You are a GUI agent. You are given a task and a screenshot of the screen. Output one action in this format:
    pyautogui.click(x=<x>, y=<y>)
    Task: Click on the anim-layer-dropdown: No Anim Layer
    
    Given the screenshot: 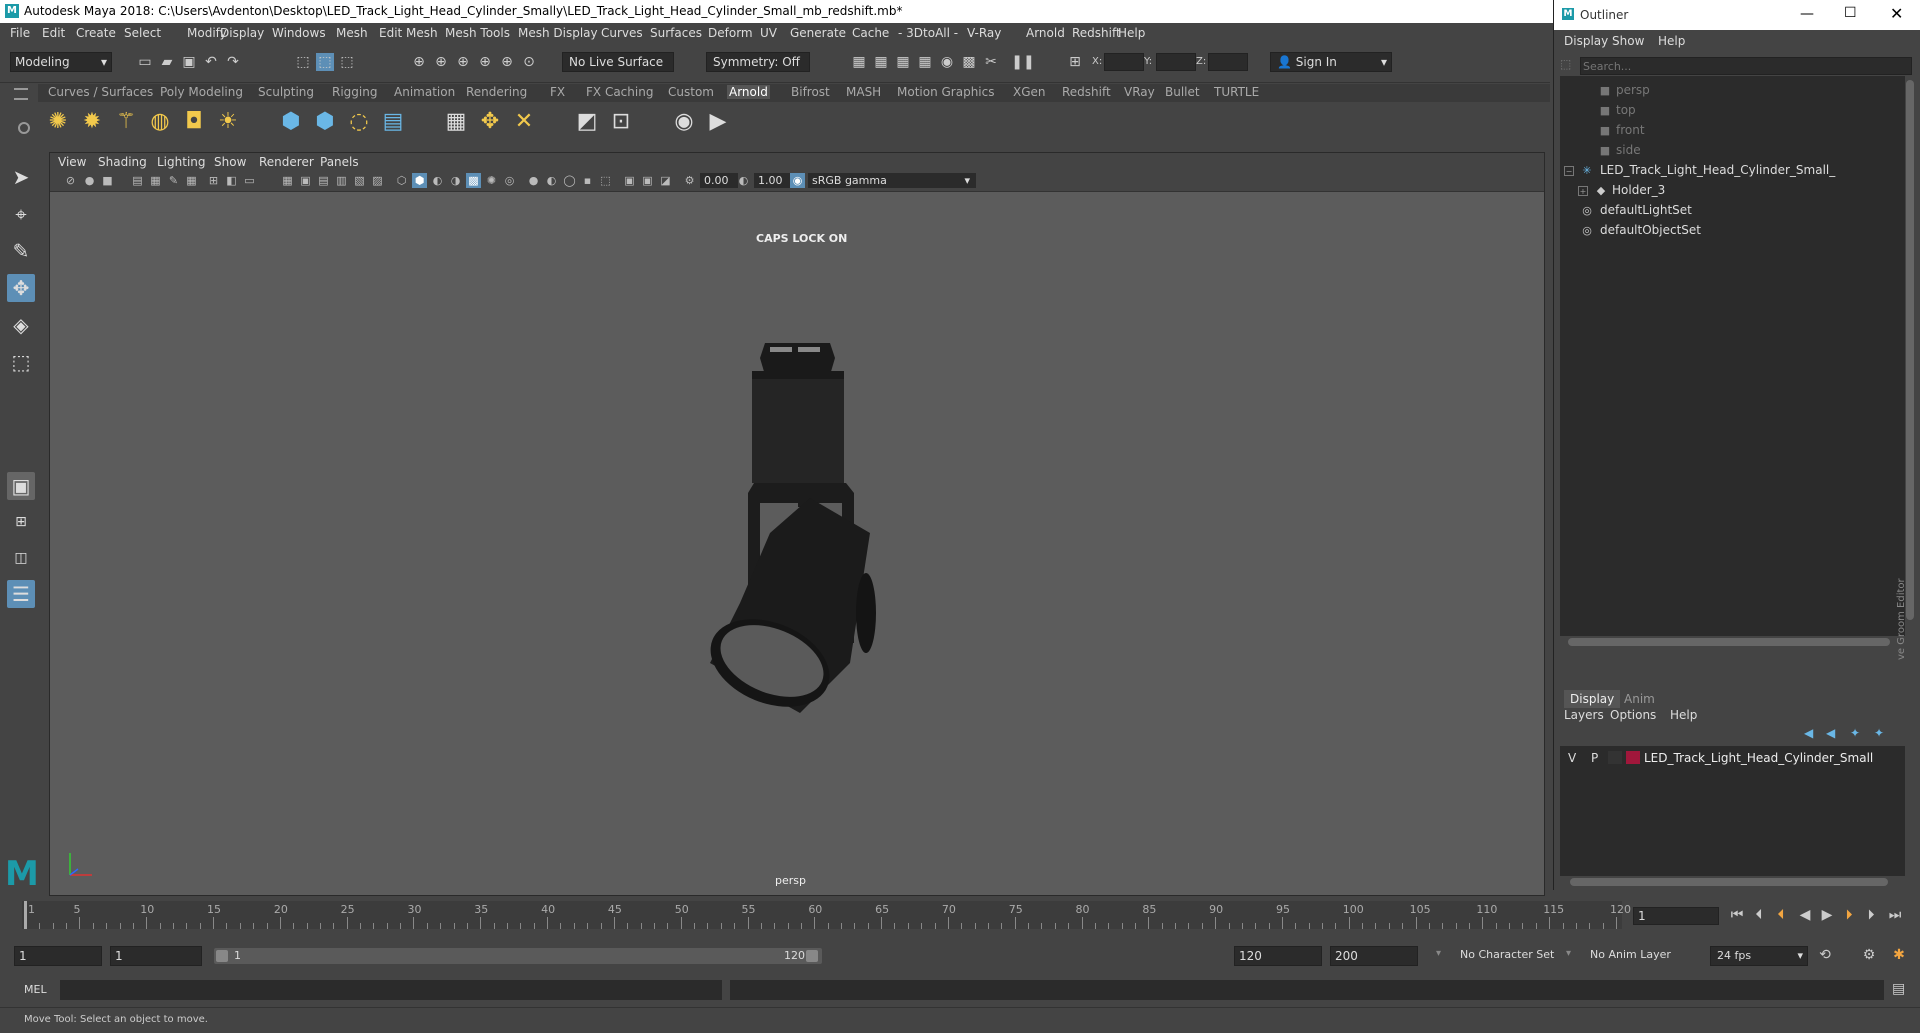 What is the action you would take?
    pyautogui.click(x=1630, y=954)
    